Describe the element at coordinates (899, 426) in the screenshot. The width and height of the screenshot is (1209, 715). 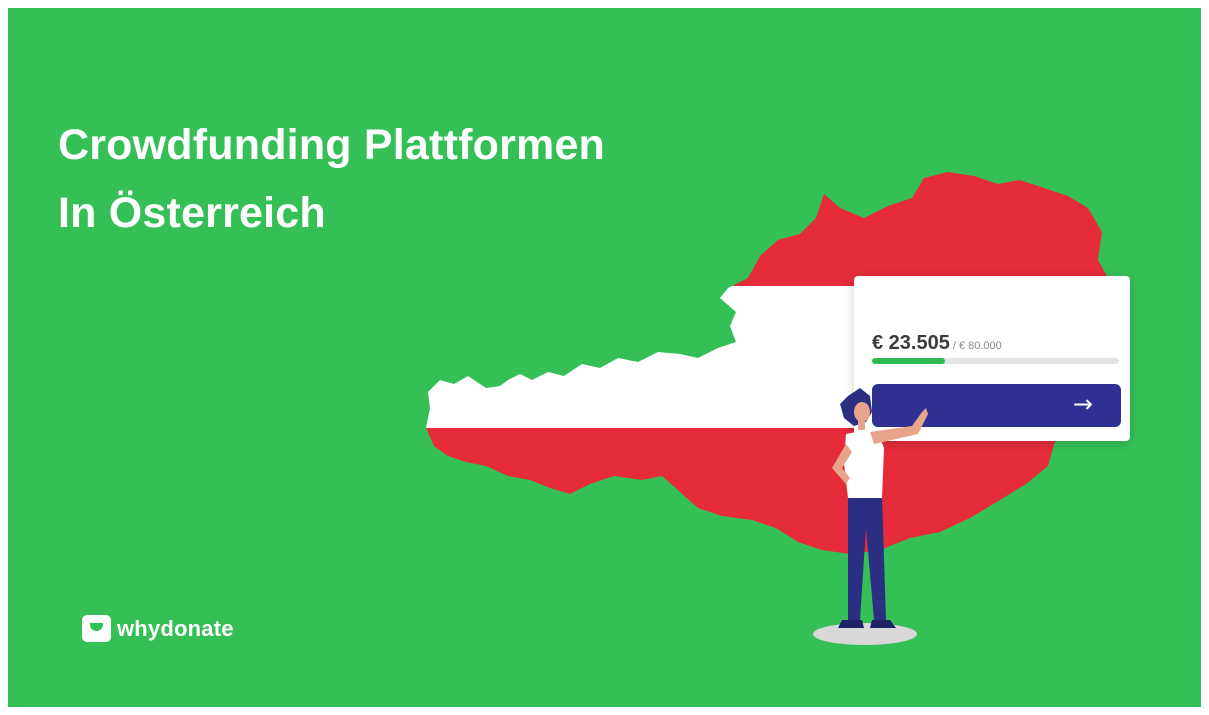
I see `person-arm-raised` at that location.